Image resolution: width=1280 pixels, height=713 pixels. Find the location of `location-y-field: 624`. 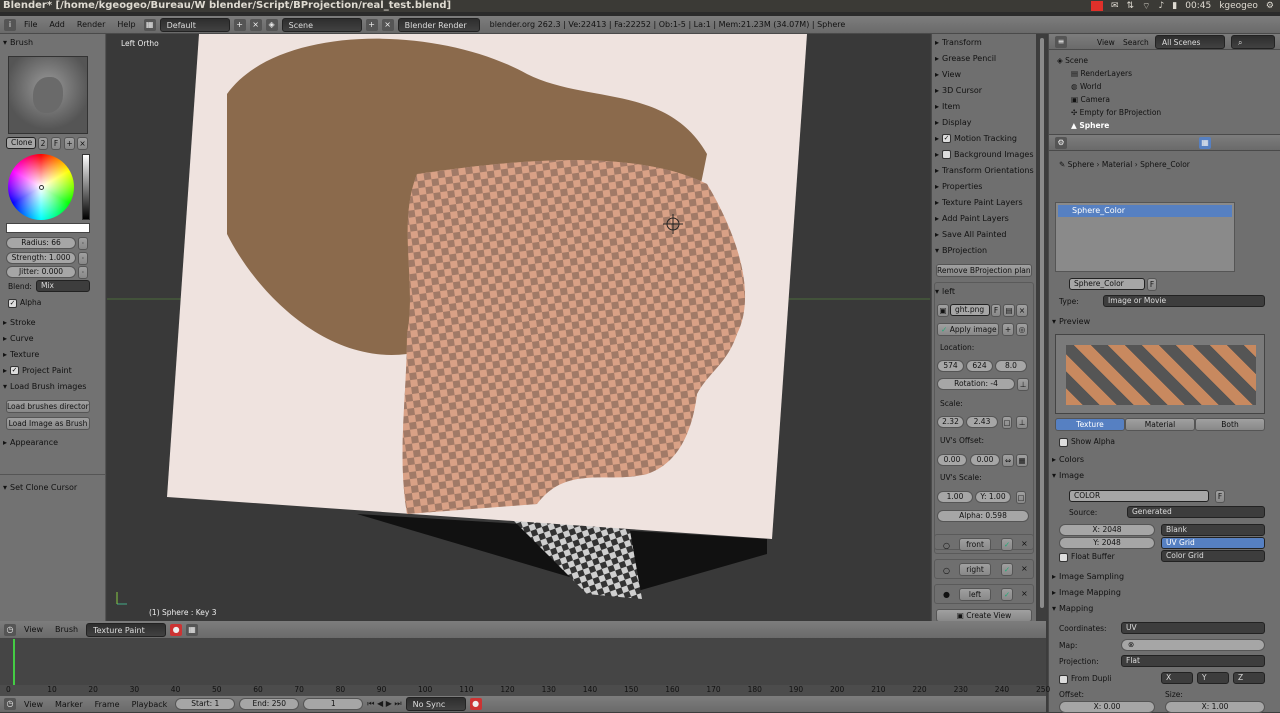

location-y-field: 624 is located at coordinates (979, 366).